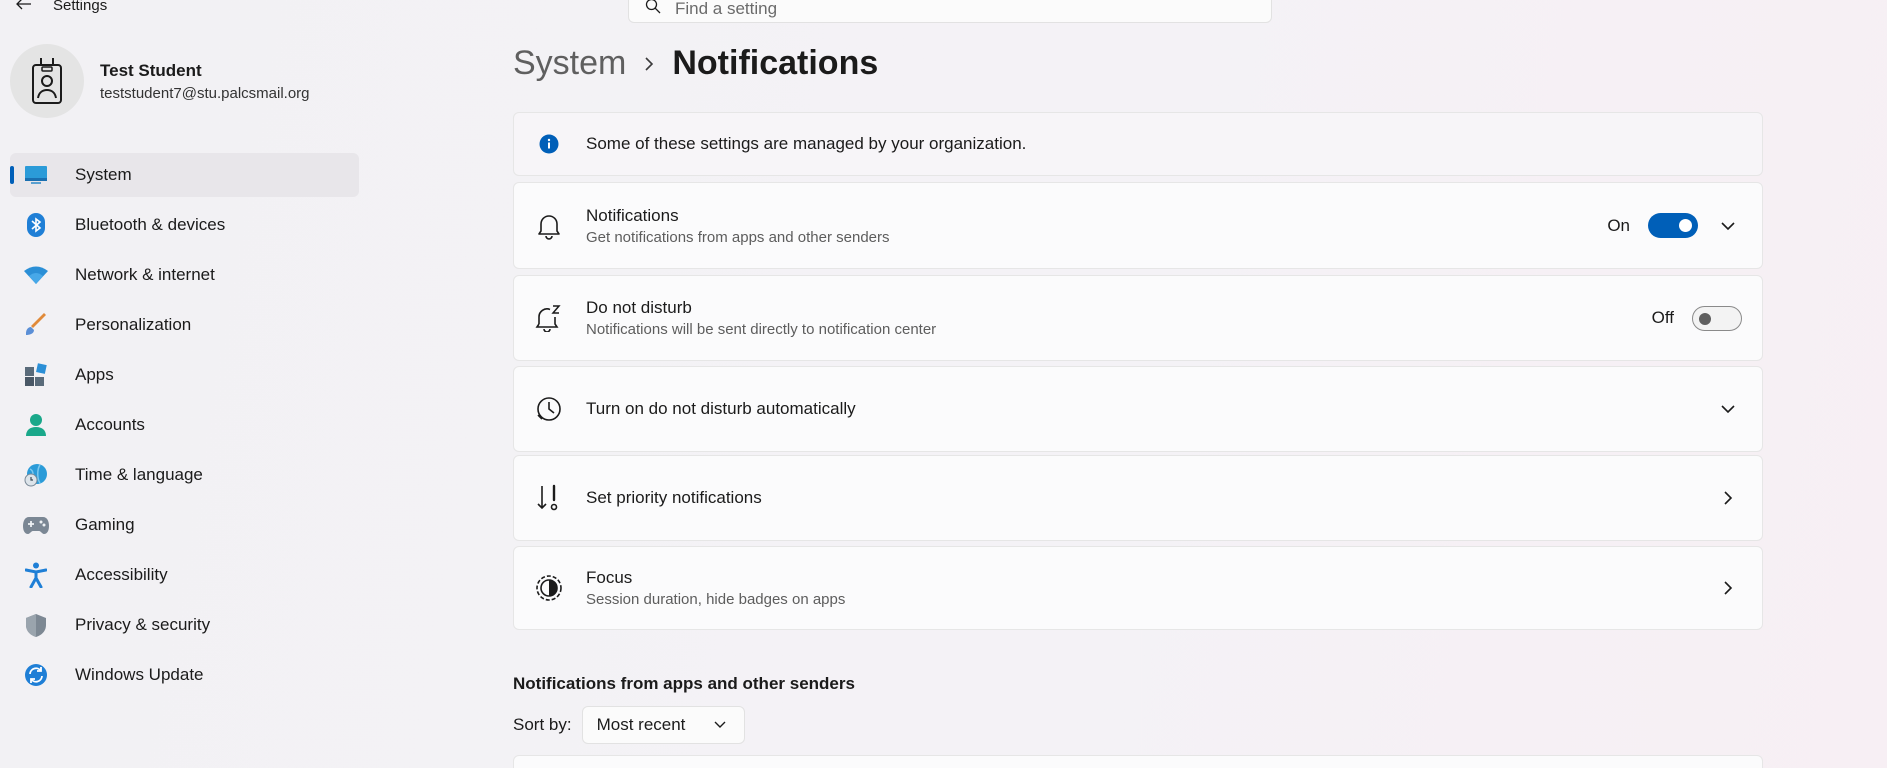 The image size is (1887, 768). I want to click on breadcrumb: System Notifications, so click(695, 63).